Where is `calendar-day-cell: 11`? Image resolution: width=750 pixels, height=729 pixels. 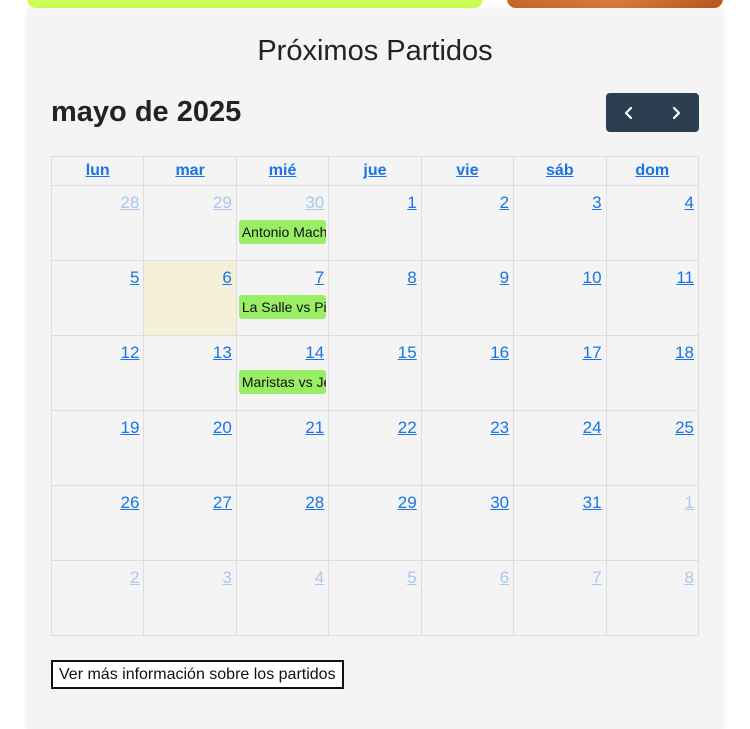
calendar-day-cell: 11 is located at coordinates (652, 298).